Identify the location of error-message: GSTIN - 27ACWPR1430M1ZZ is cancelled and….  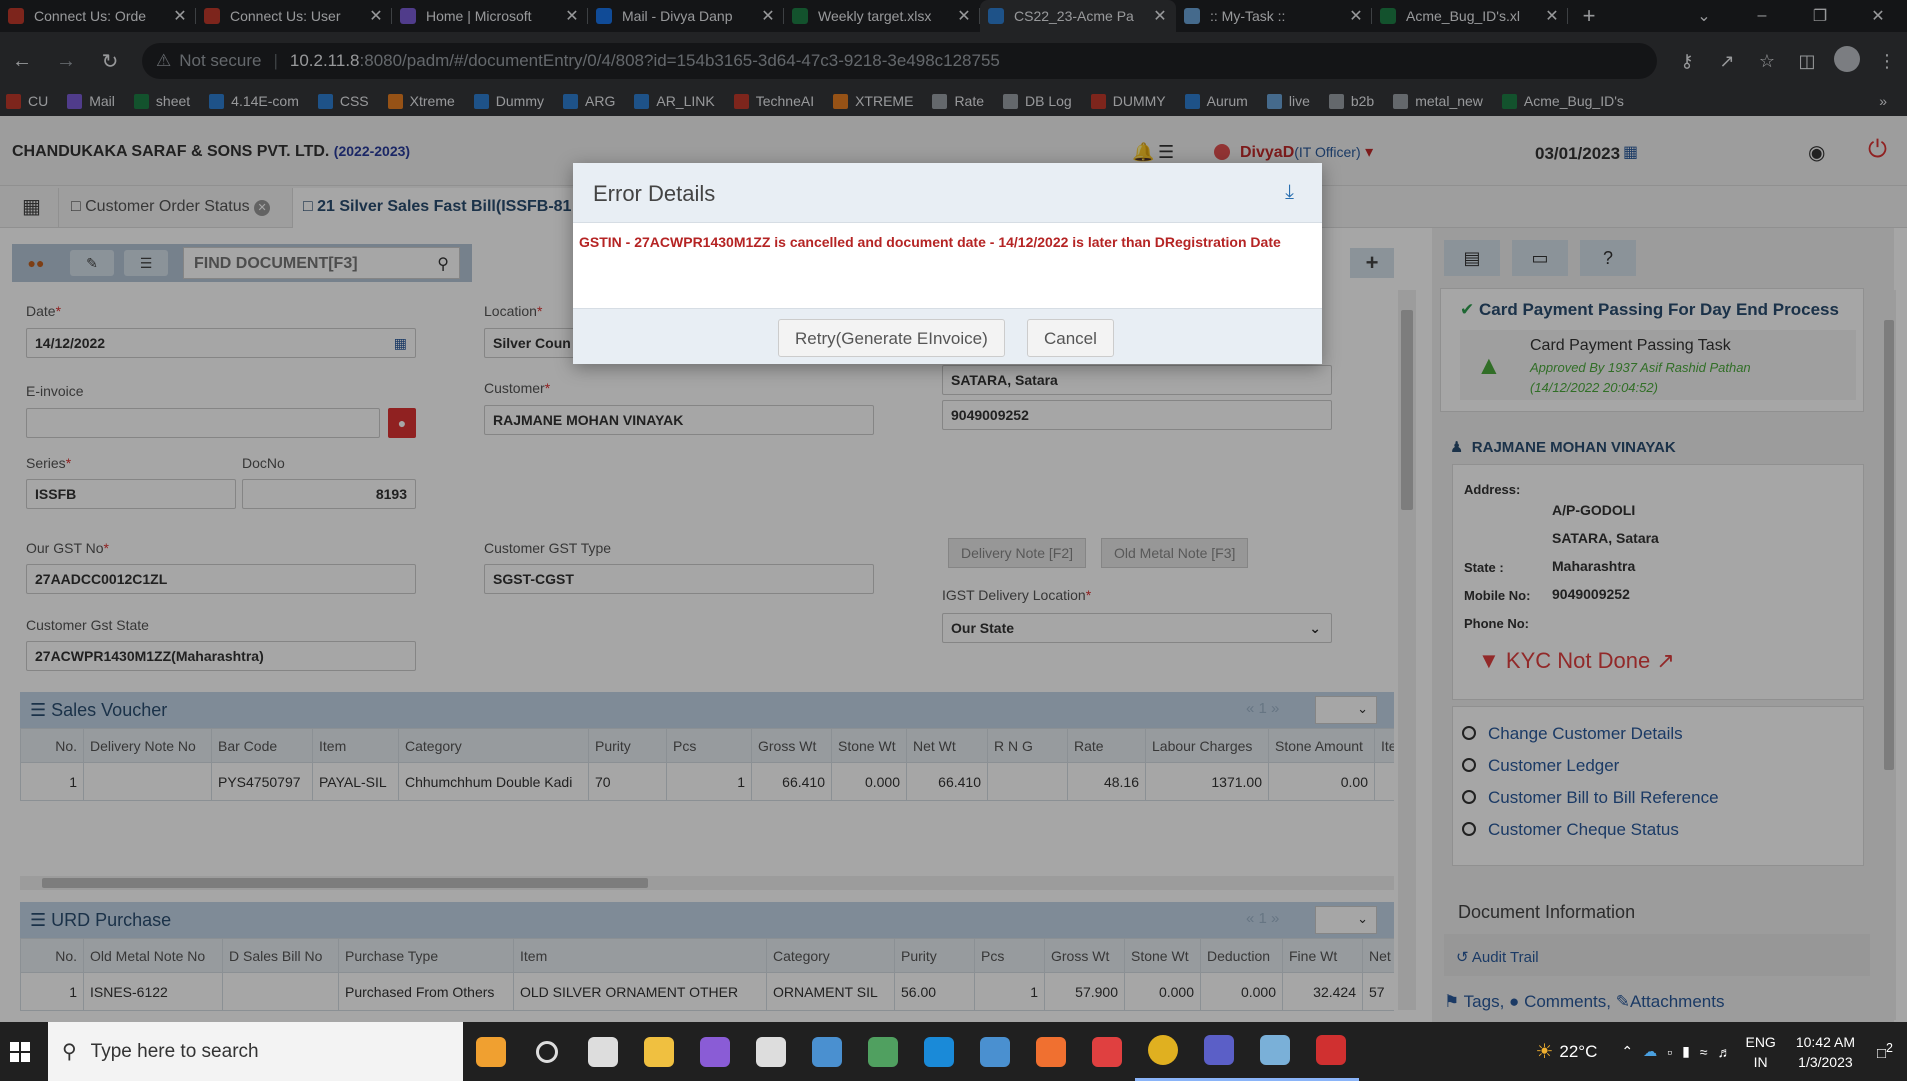
(930, 242).